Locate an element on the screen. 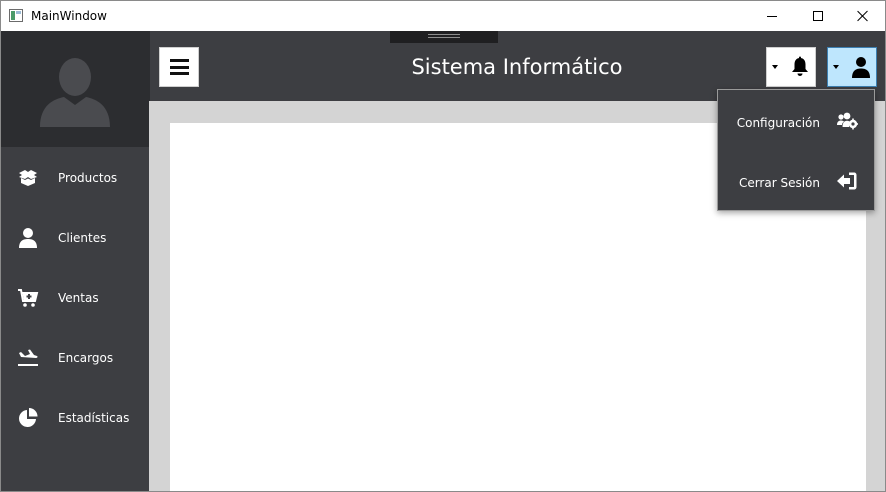 The width and height of the screenshot is (886, 492). sidebar-item-label: Estadísticas is located at coordinates (94, 418).